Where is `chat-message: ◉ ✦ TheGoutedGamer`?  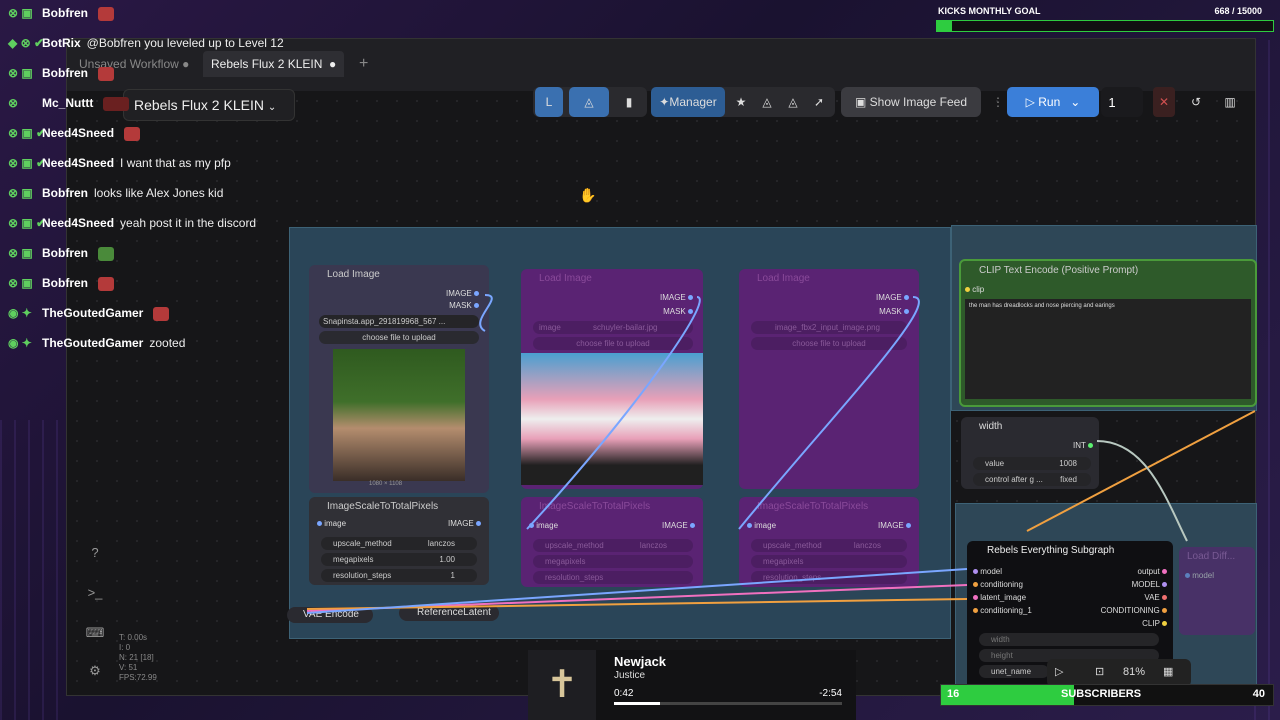
chat-message: ◉ ✦ TheGoutedGamer is located at coordinates (178, 313).